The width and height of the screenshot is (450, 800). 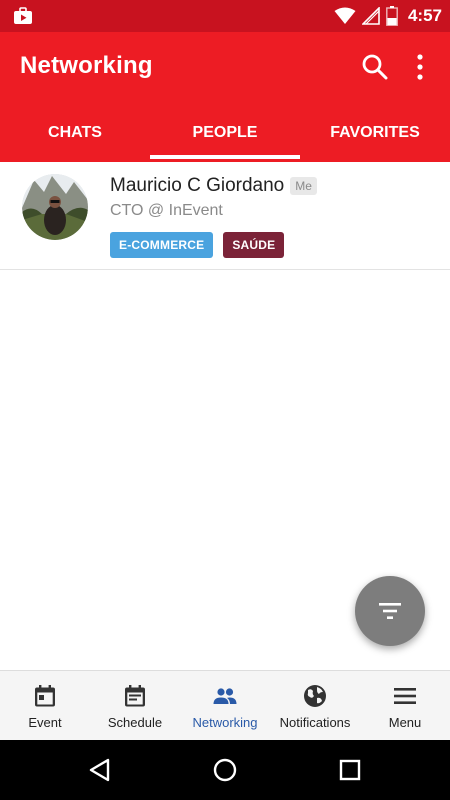 I want to click on tag-saude: SAÚDE, so click(x=254, y=245).